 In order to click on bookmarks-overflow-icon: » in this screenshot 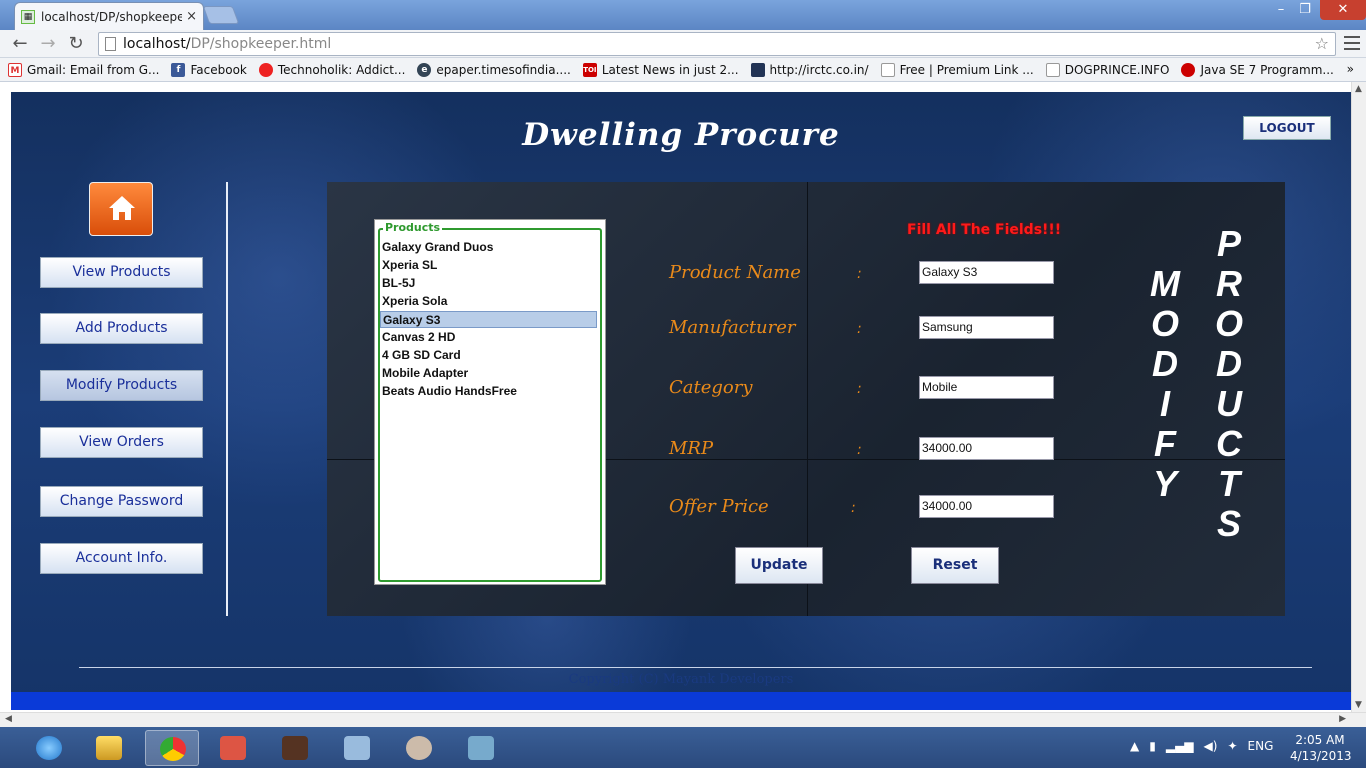, I will do `click(1350, 69)`.